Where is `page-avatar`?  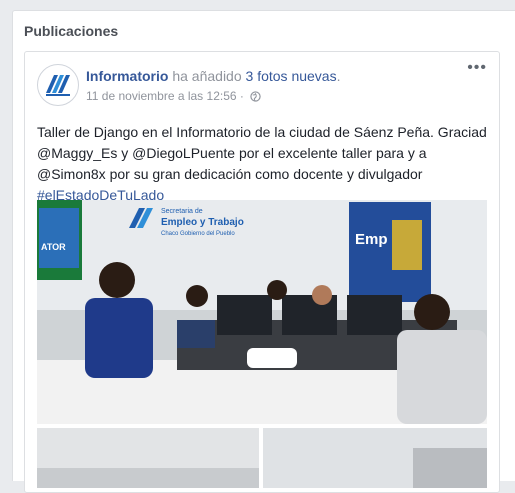 page-avatar is located at coordinates (58, 85).